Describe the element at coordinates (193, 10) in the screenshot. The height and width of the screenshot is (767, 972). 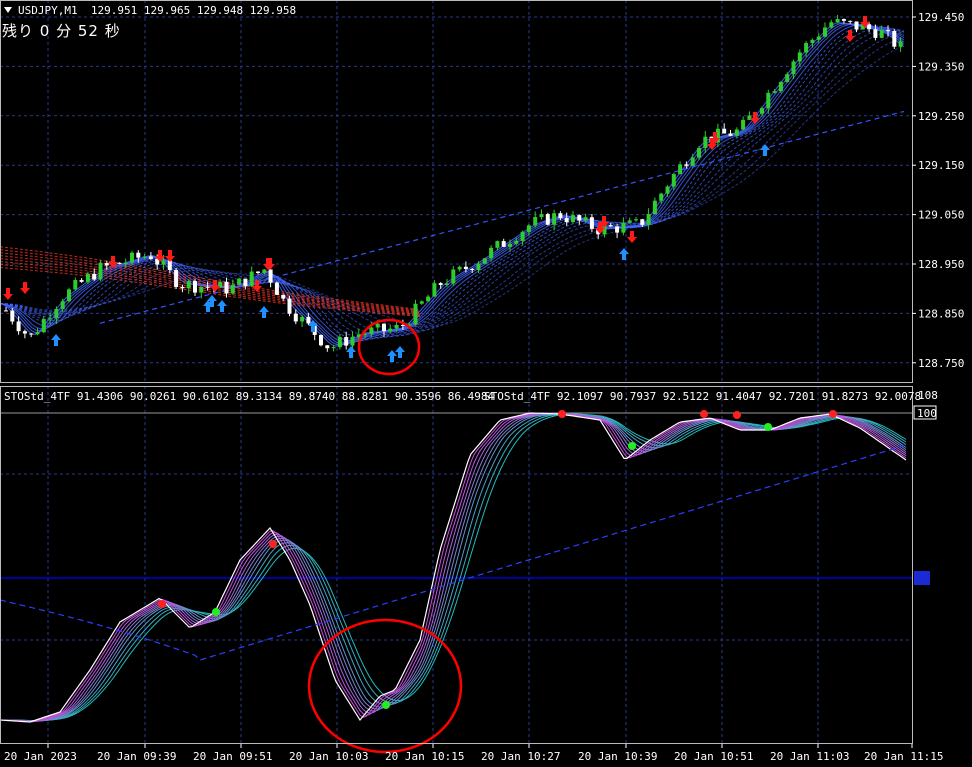
I see `ohlc-values: 129.951 129.965 129.948 129.958` at that location.